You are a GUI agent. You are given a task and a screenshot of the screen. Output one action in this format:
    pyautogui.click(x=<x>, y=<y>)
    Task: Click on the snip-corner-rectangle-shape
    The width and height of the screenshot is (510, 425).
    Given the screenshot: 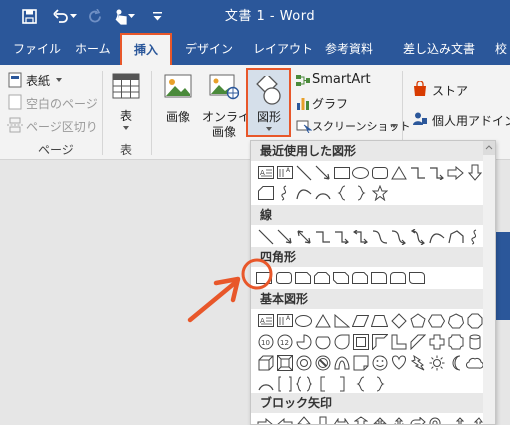 What is the action you would take?
    pyautogui.click(x=265, y=192)
    